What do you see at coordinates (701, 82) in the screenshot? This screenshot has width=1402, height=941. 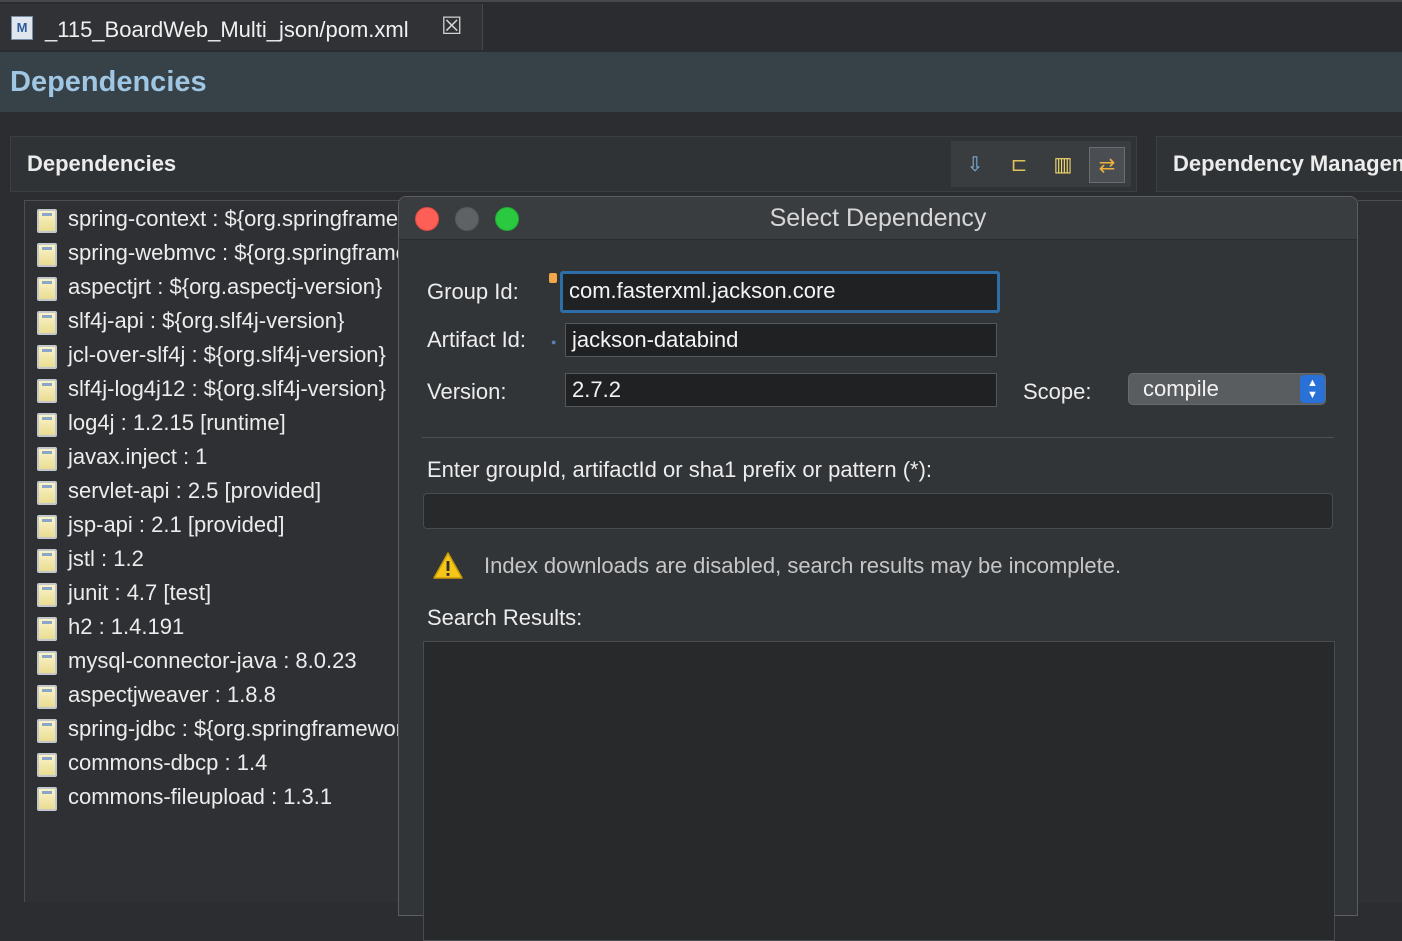 I see `page-header: Dependencies` at bounding box center [701, 82].